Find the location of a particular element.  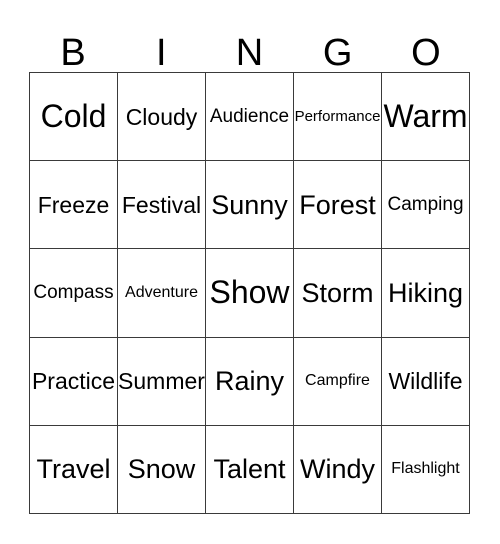

bingo-cell: Snow is located at coordinates (162, 469).